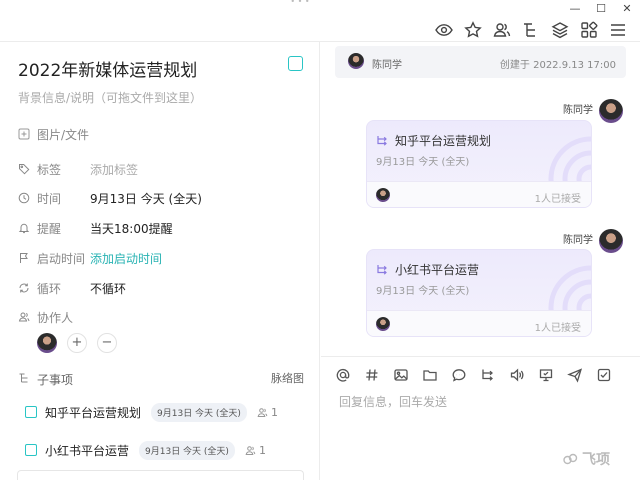 The width and height of the screenshot is (640, 480). I want to click on repeat-icon, so click(24, 288).